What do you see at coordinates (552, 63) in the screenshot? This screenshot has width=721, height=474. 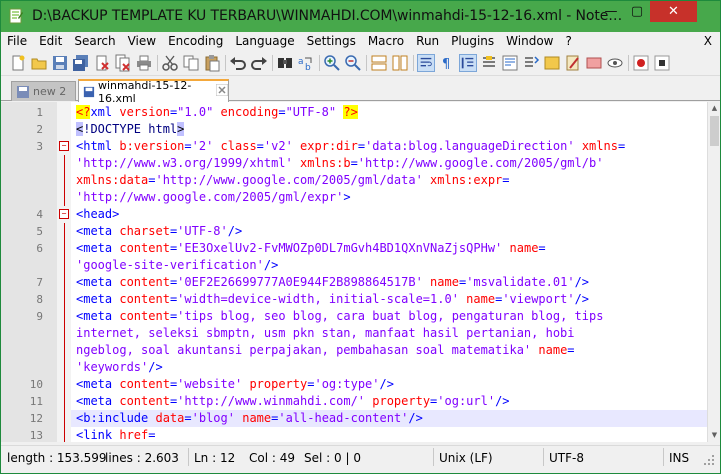 I see `folder-as-workspace-icon` at bounding box center [552, 63].